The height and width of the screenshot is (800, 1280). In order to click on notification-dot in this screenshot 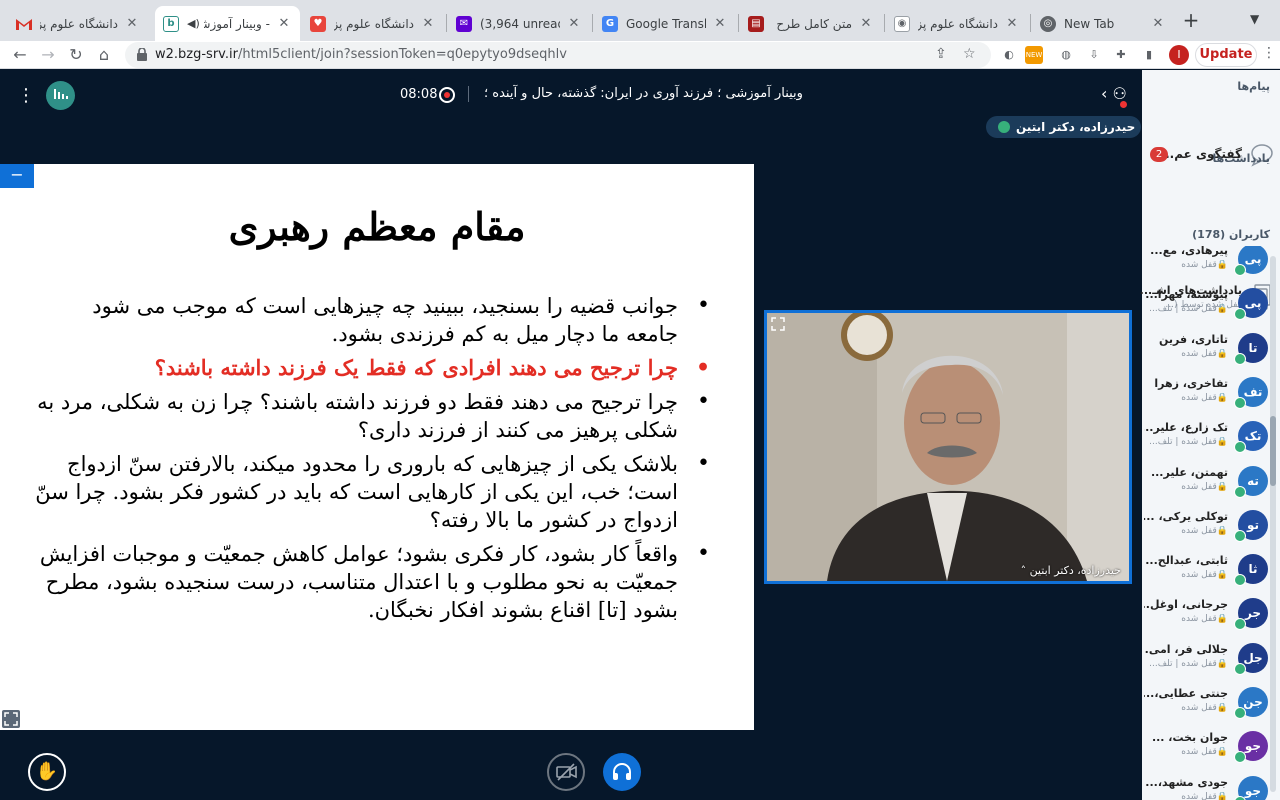, I will do `click(1123, 104)`.